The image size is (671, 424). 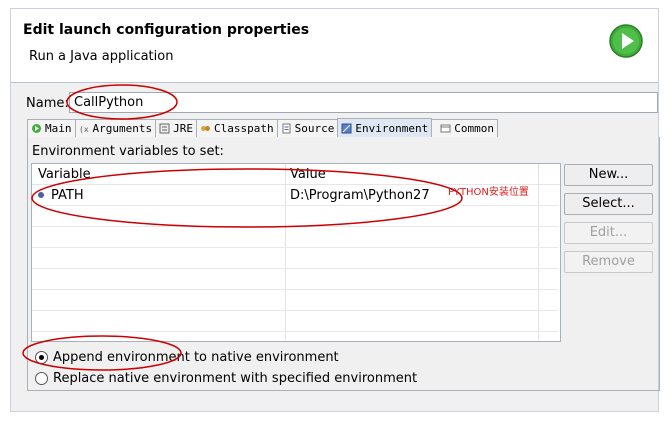 I want to click on arguments-icon: (x), so click(x=84, y=129).